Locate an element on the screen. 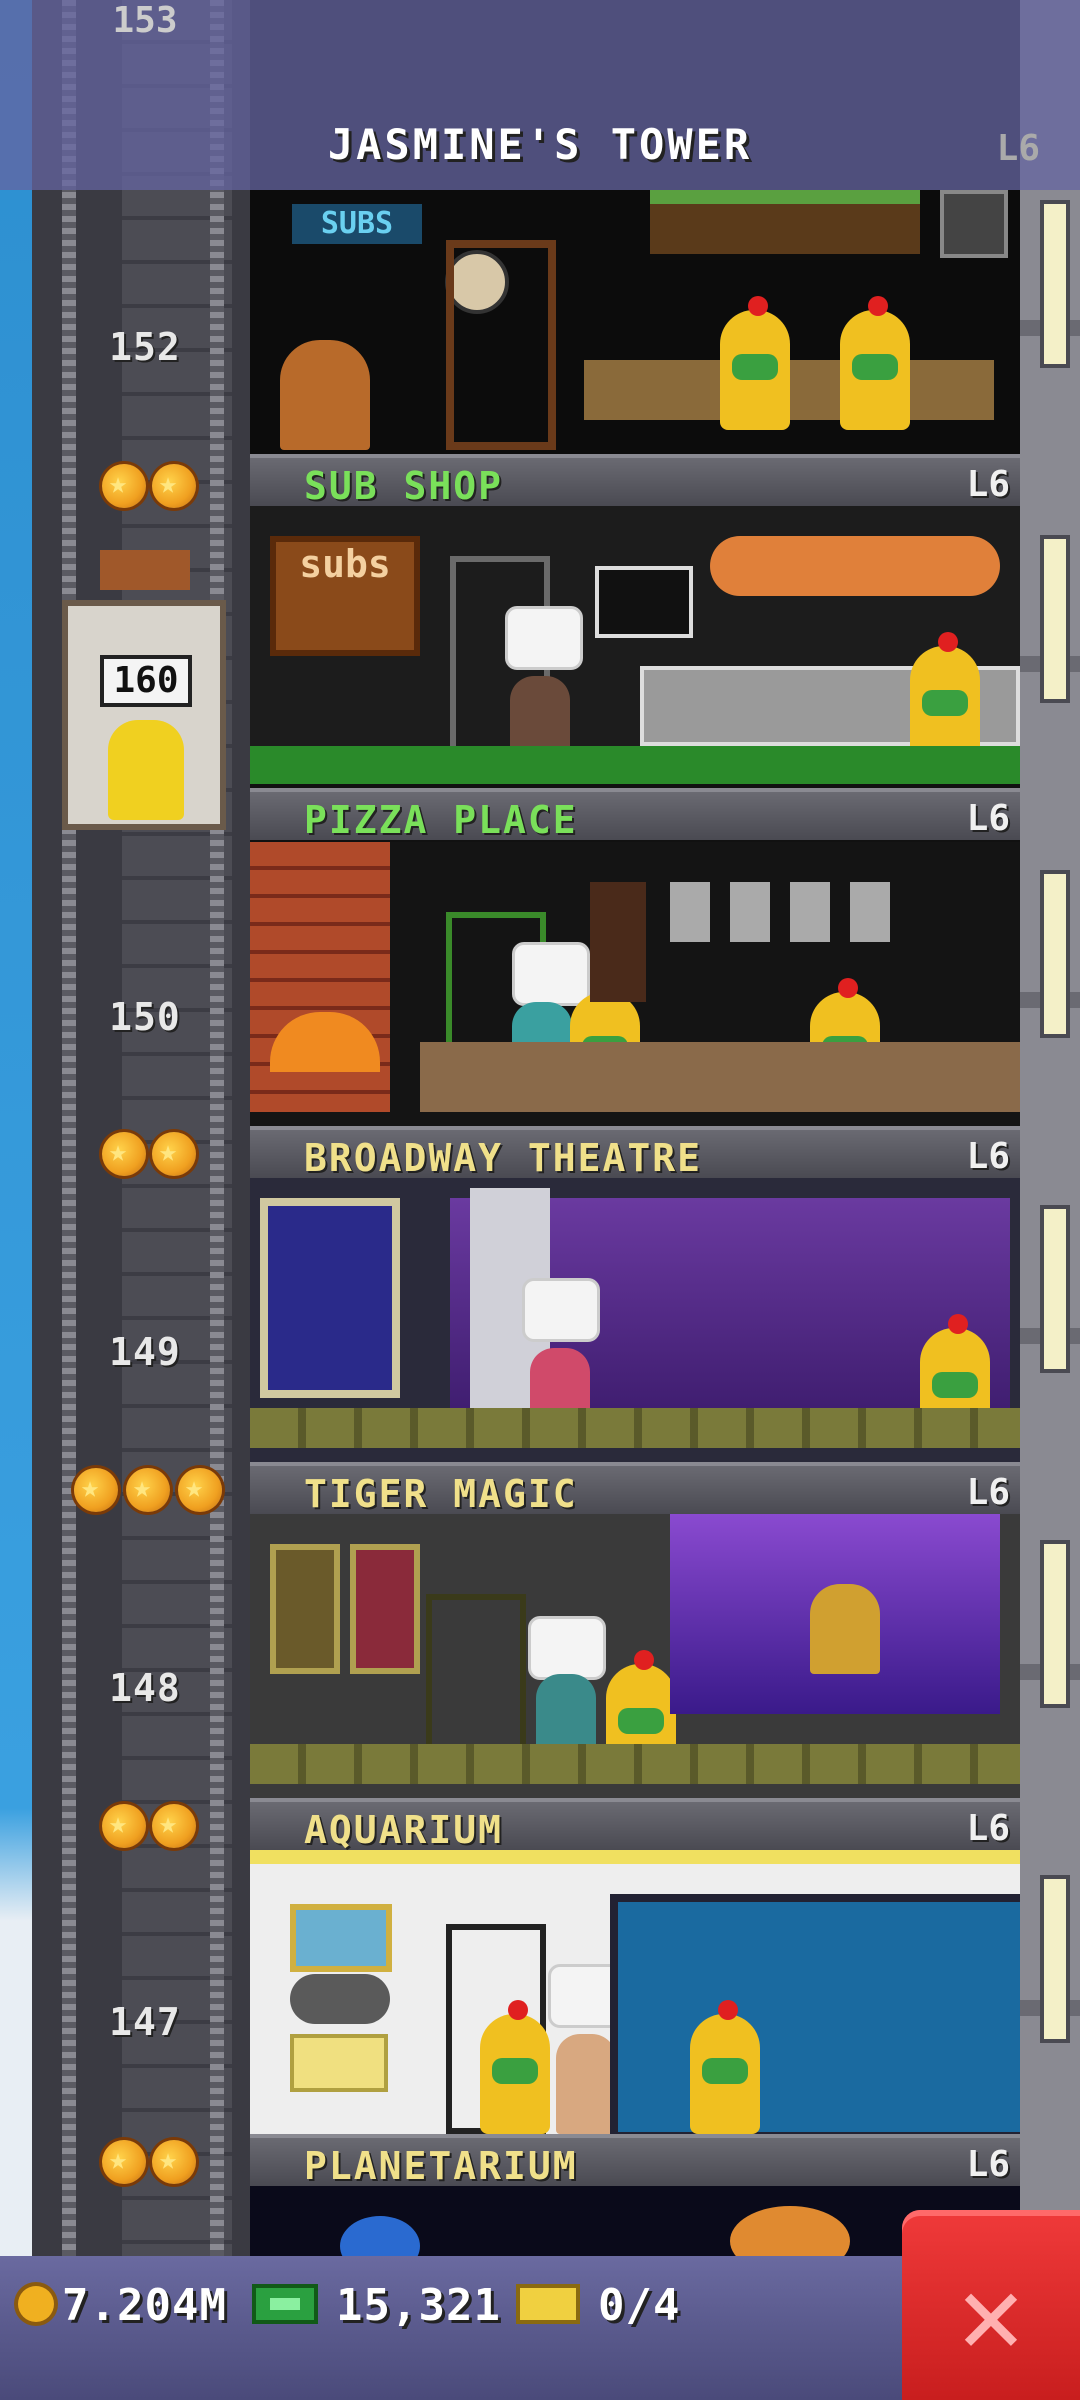 The height and width of the screenshot is (2400, 1080). floor-149: TIGER MAGIC L6 is located at coordinates (635, 1347).